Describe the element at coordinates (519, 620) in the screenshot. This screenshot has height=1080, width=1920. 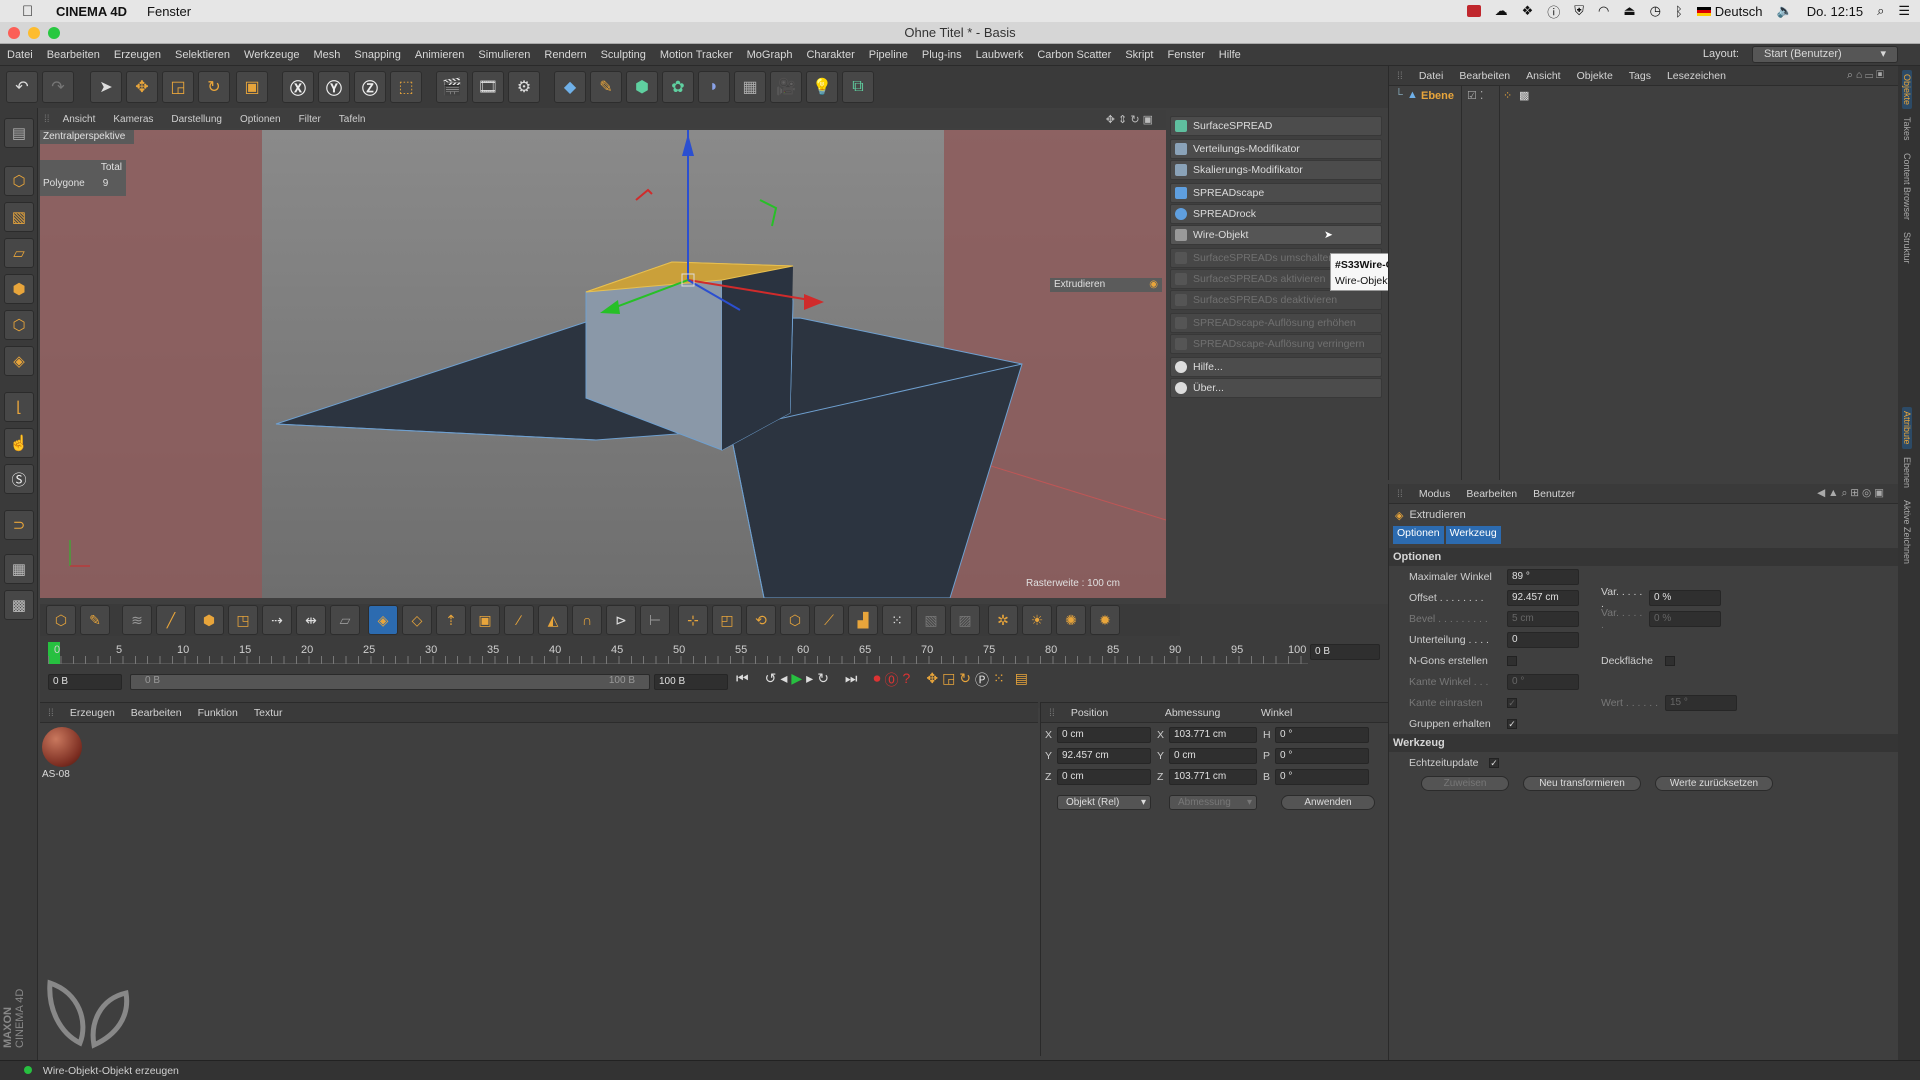
I see `brush-icon: ∕` at that location.